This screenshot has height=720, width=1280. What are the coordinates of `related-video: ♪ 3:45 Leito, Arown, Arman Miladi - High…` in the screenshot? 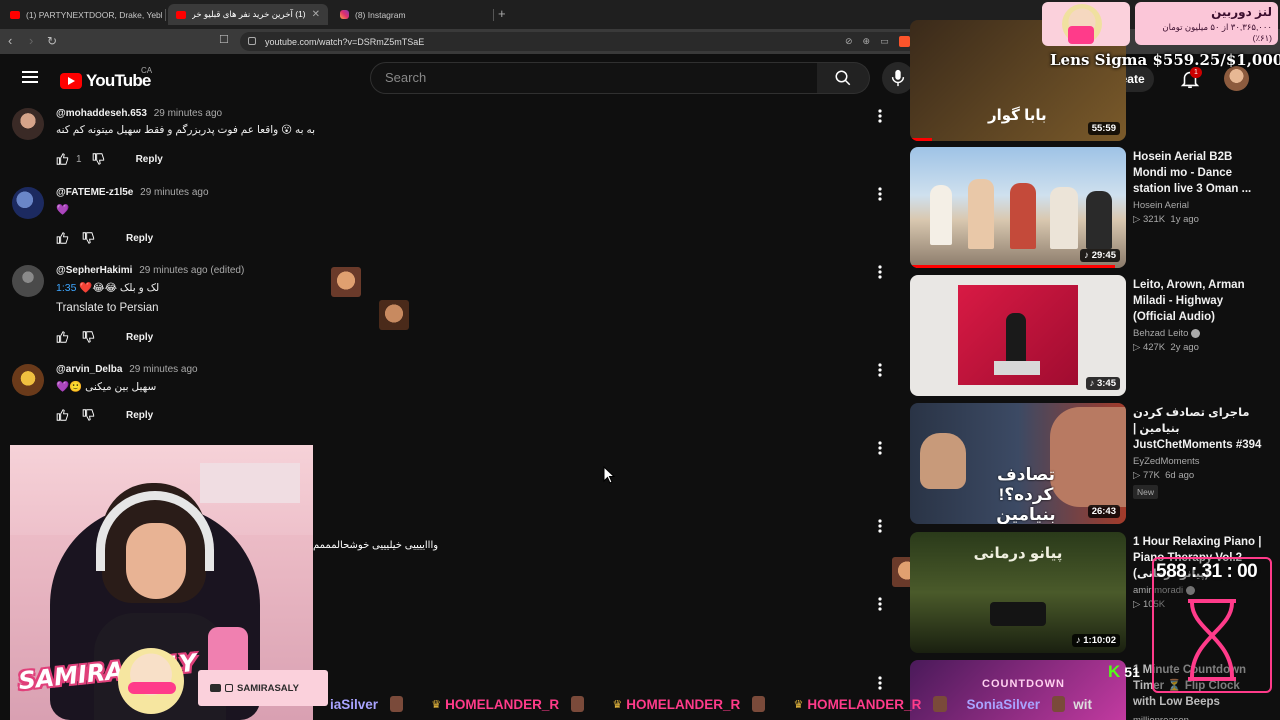 It's located at (1090, 335).